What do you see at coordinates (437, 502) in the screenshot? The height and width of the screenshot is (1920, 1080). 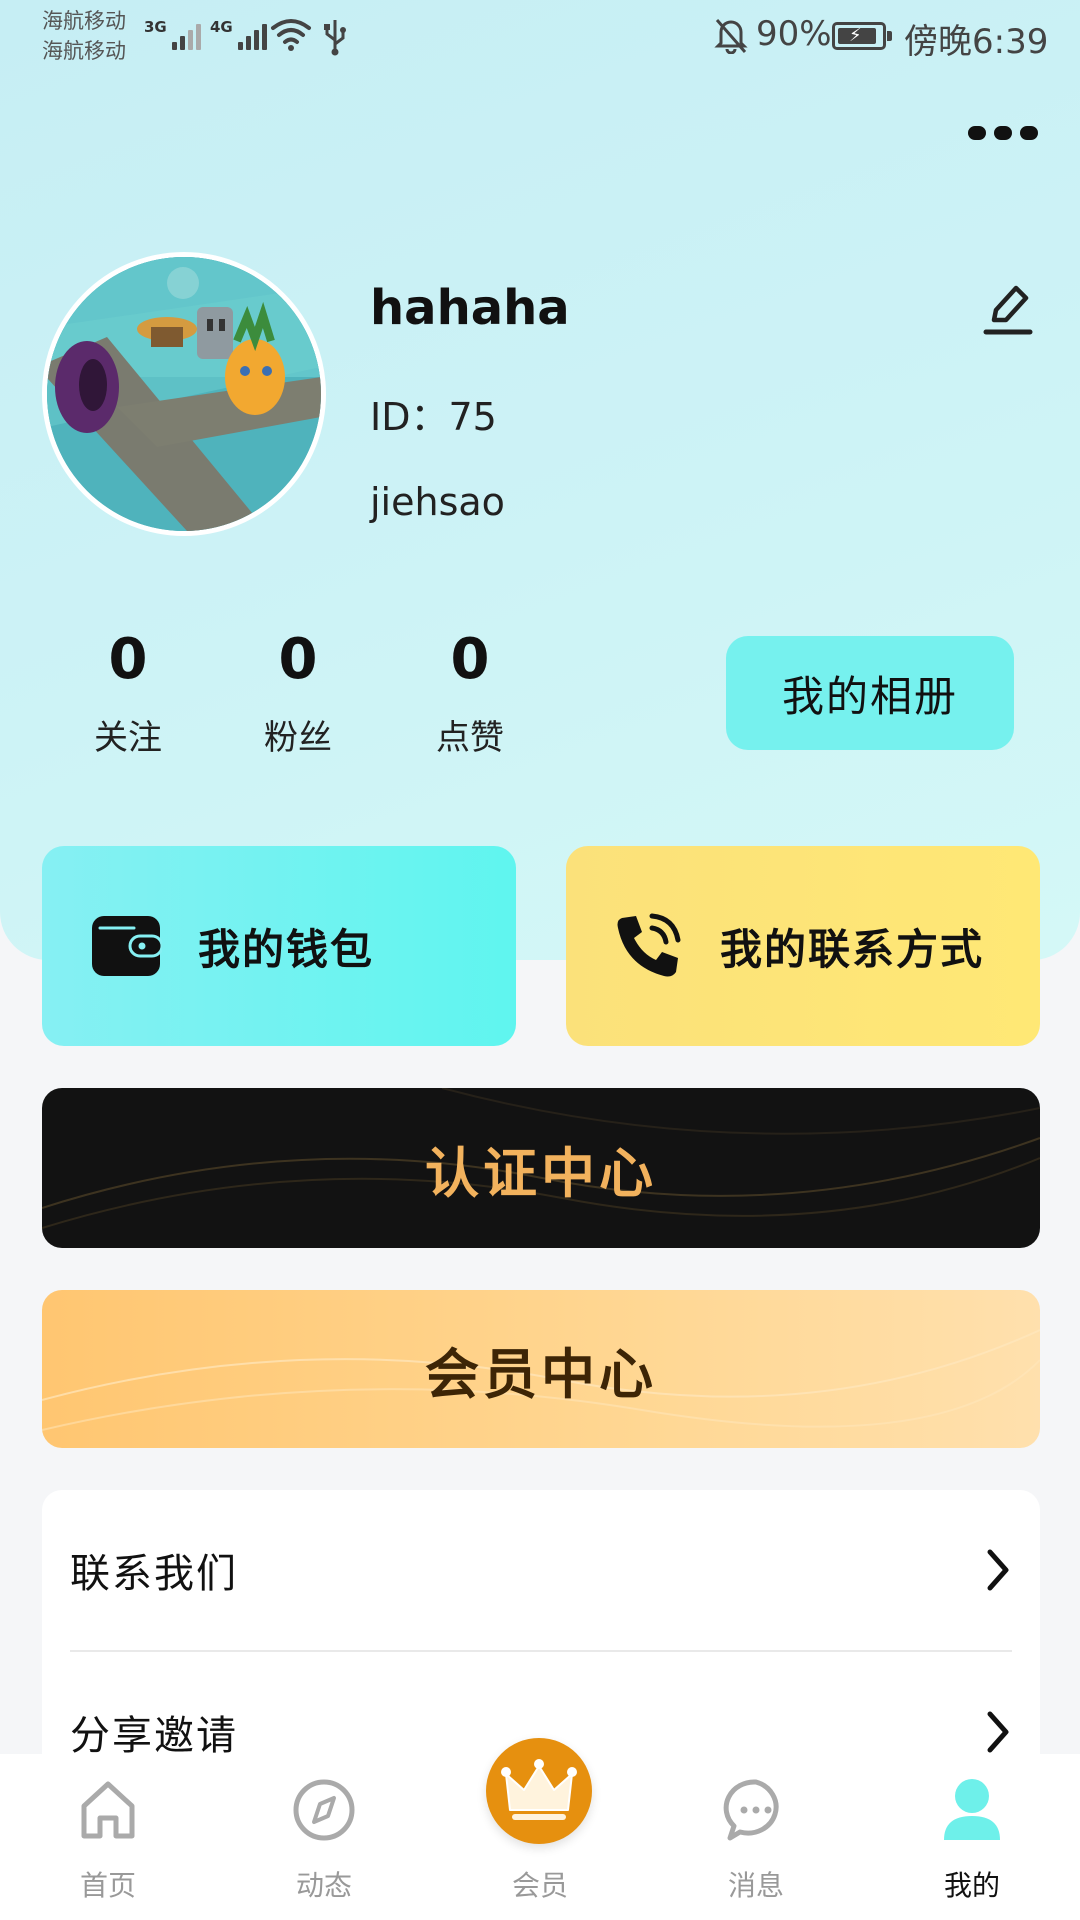 I see `user-signature: jiehsao` at bounding box center [437, 502].